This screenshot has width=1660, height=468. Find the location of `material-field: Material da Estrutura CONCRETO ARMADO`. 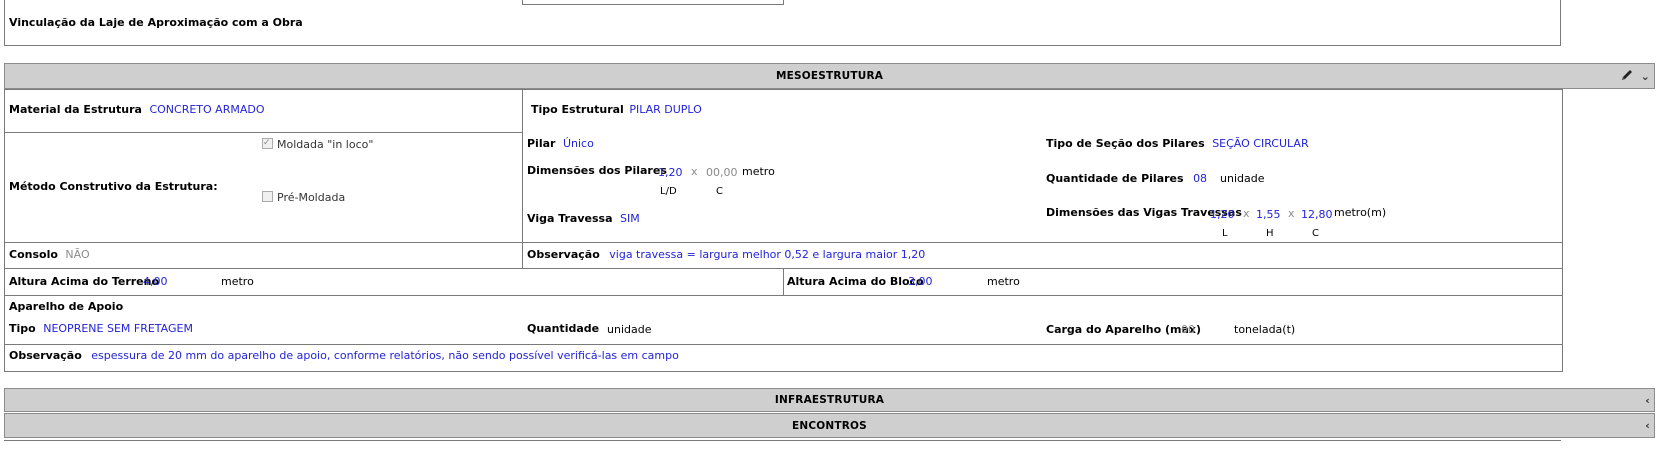

material-field: Material da Estrutura CONCRETO ARMADO is located at coordinates (136, 110).